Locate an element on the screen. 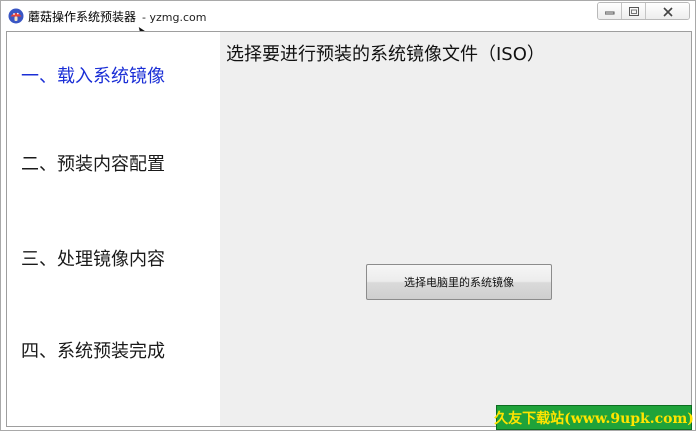 This screenshot has height=431, width=696. maximize-icon is located at coordinates (633, 11).